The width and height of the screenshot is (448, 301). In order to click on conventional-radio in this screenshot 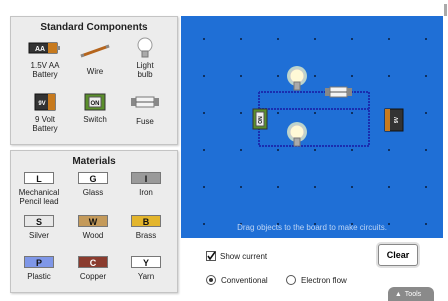, I will do `click(211, 280)`.